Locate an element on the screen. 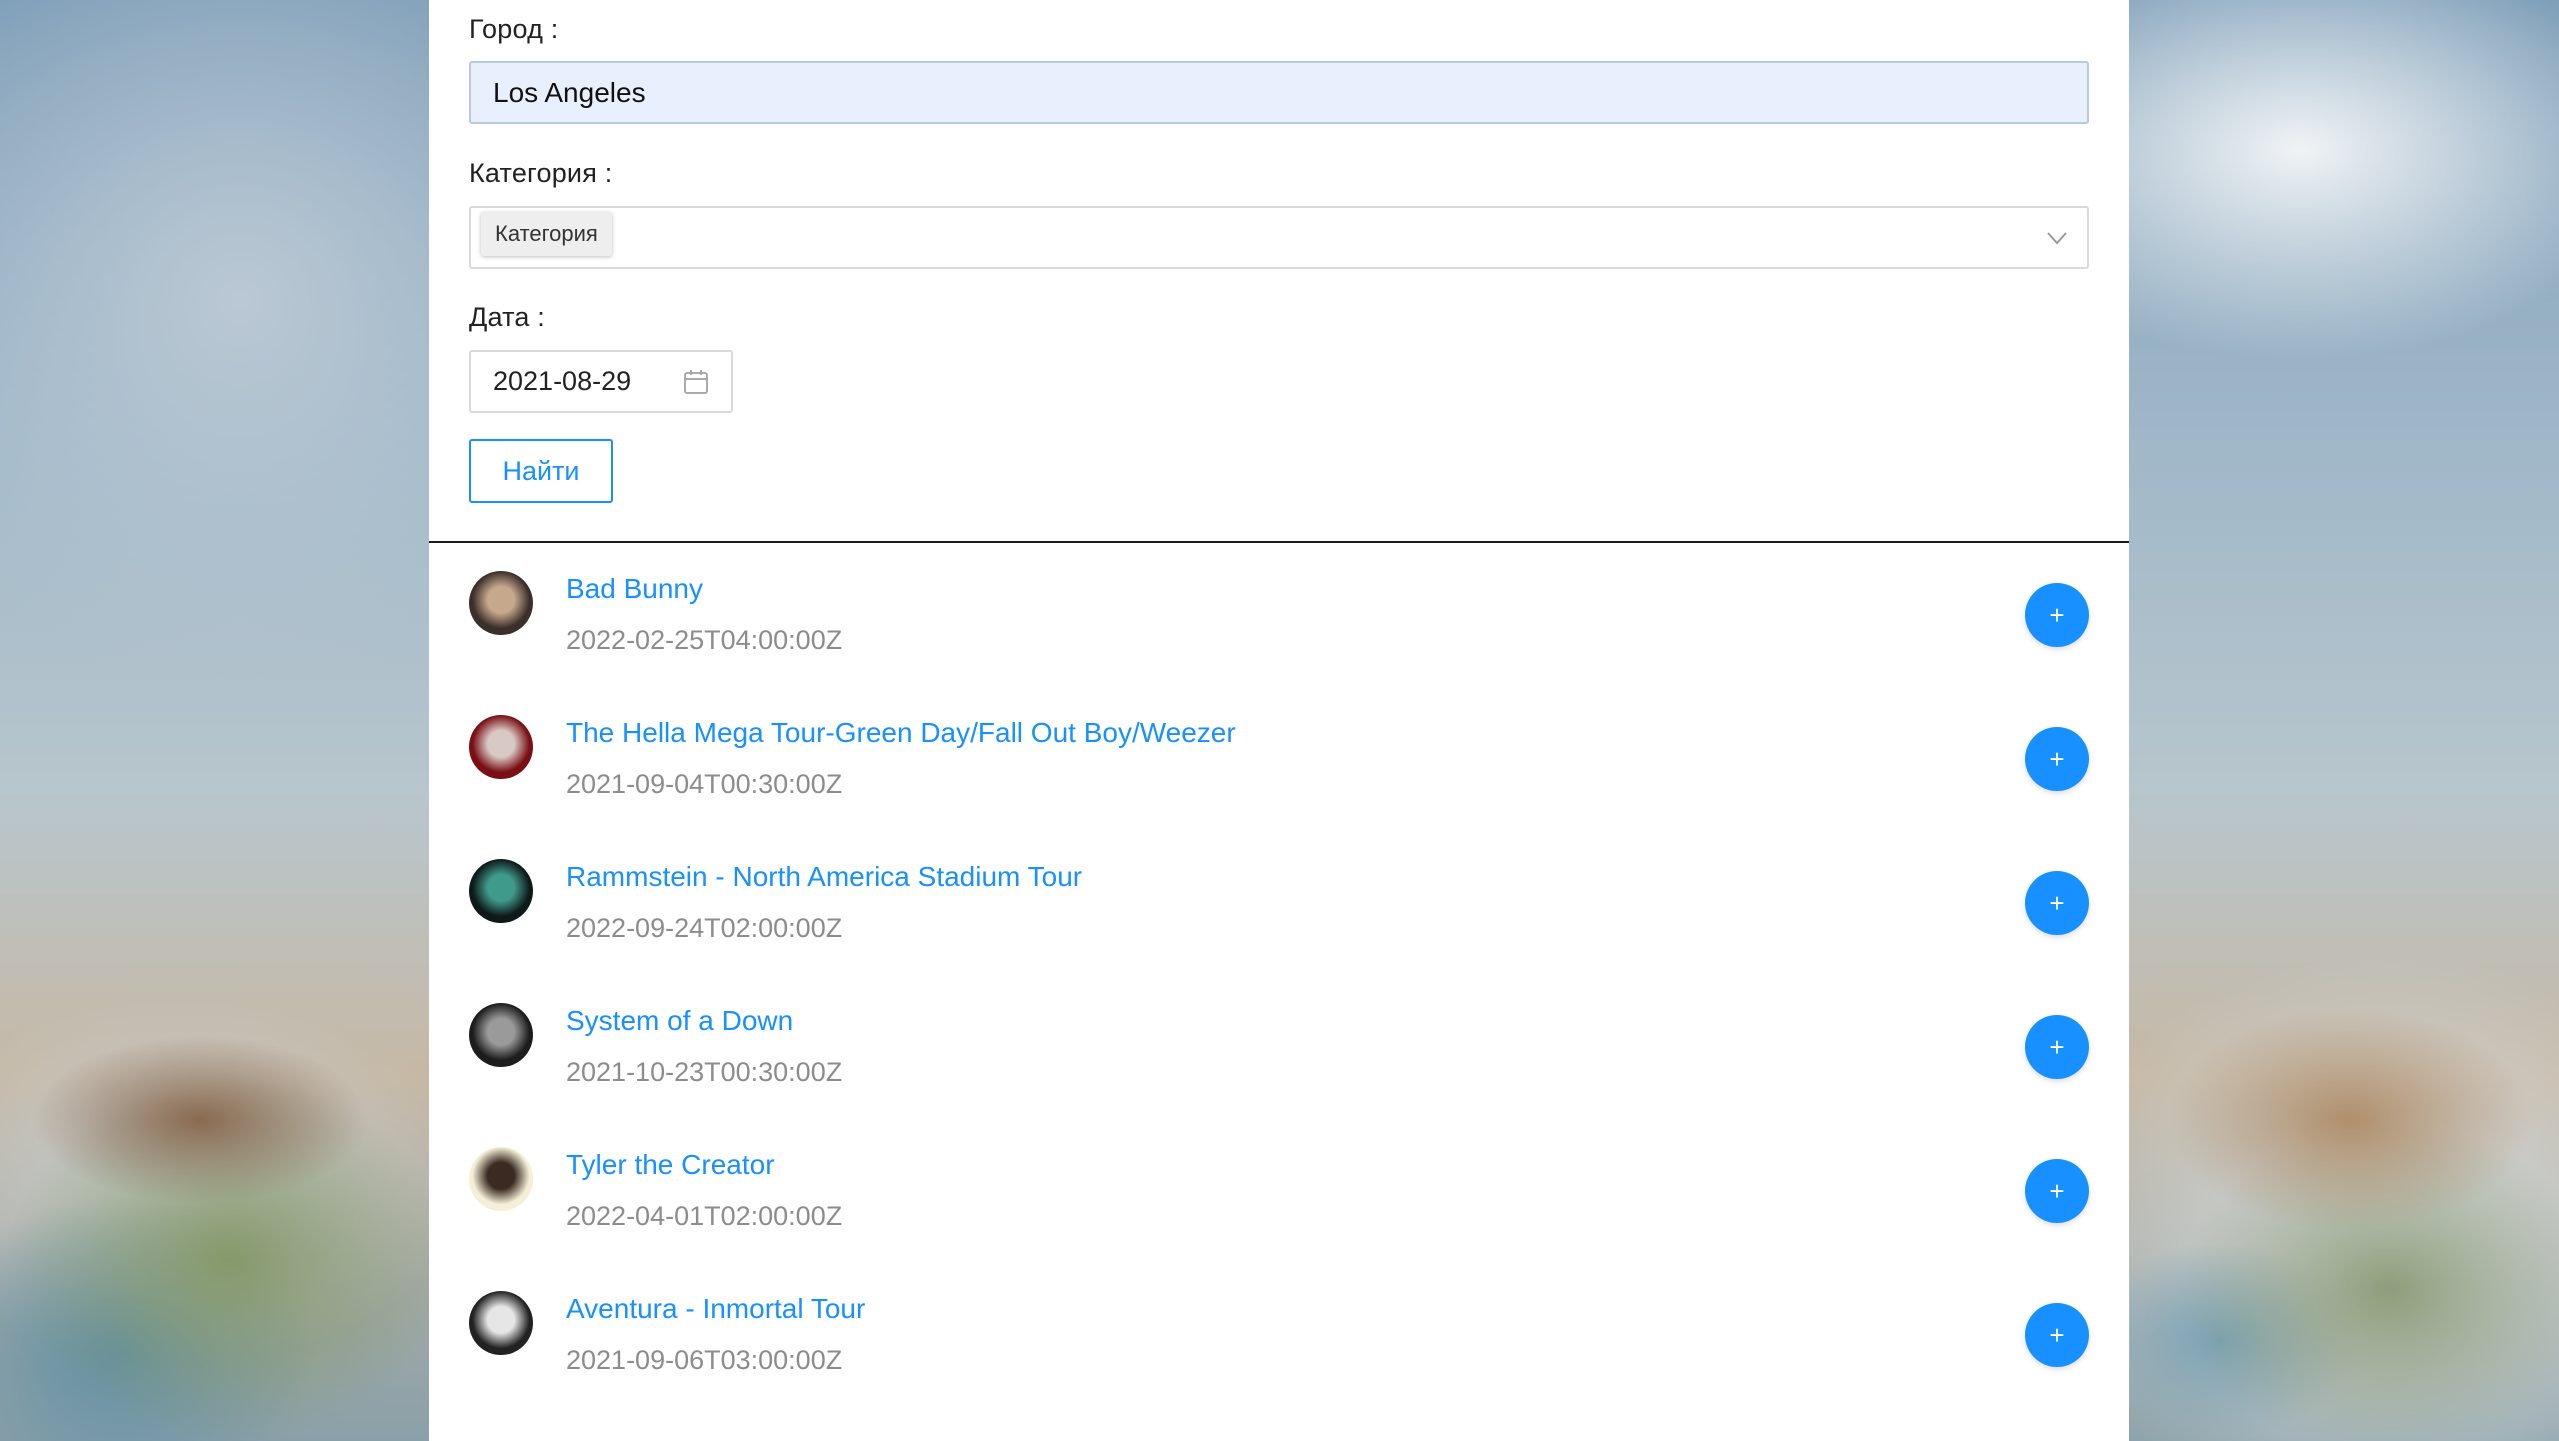  event-title-link: Bad Bunny is located at coordinates (634, 589).